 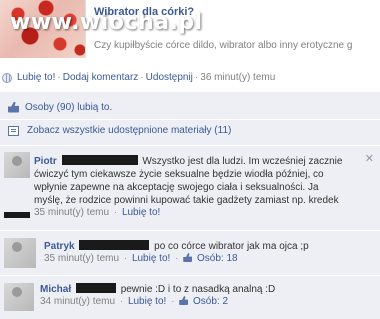 I want to click on add-comment-link: Dodaj komentarz, so click(x=101, y=77).